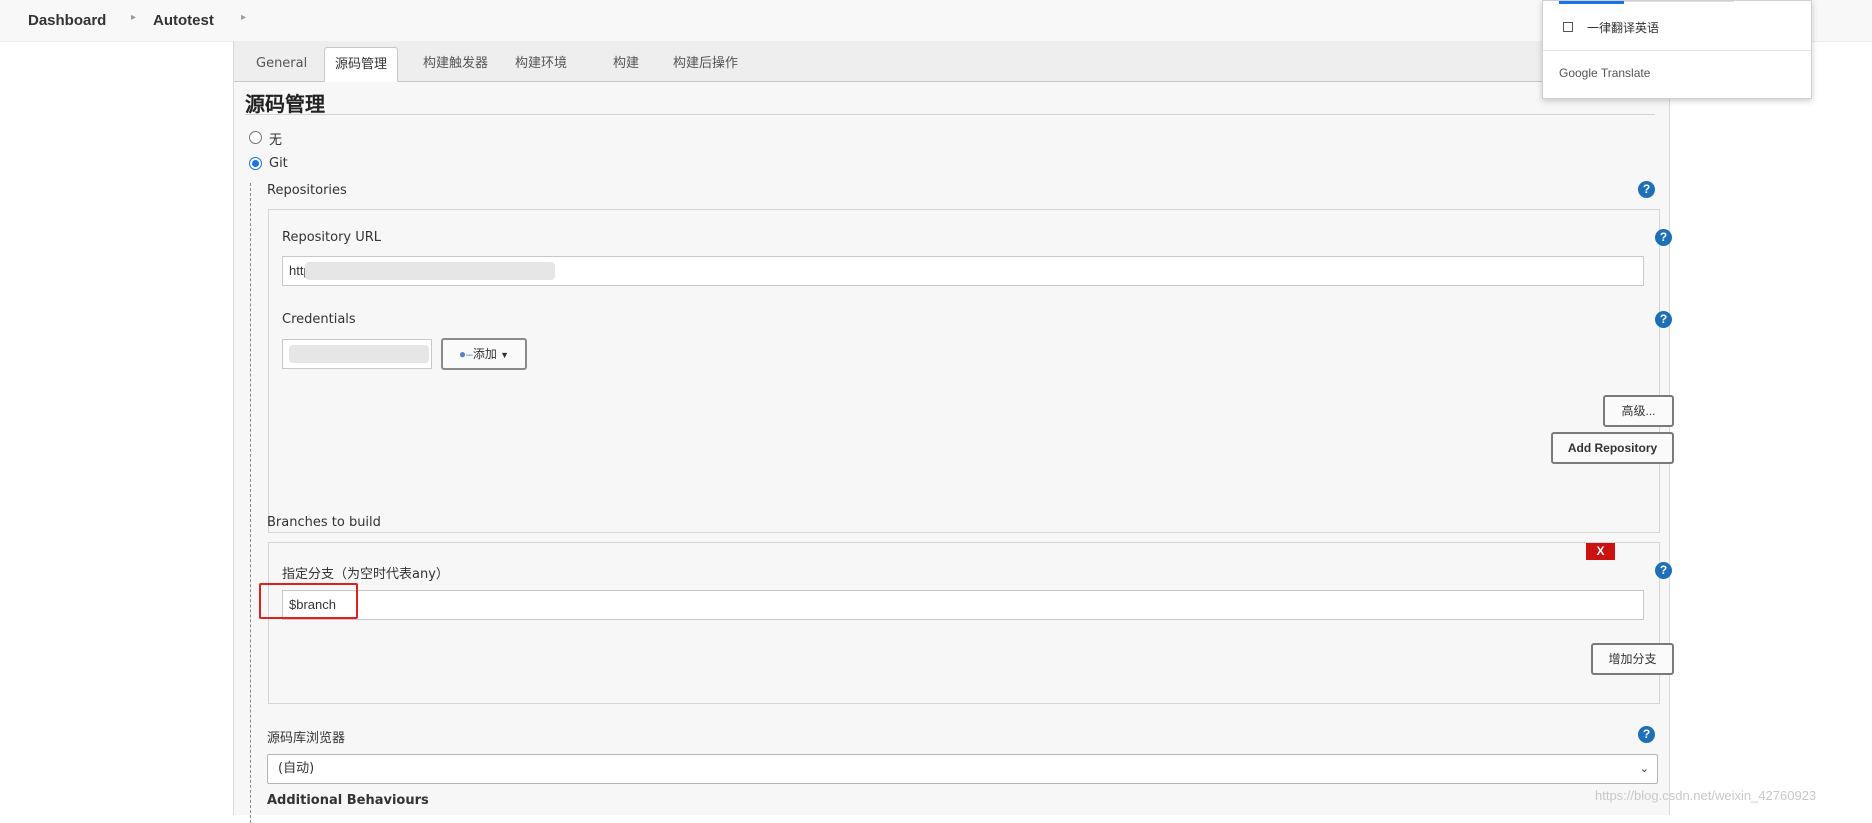 This screenshot has height=823, width=1872. I want to click on repository-url-label: Repository URL, so click(332, 237).